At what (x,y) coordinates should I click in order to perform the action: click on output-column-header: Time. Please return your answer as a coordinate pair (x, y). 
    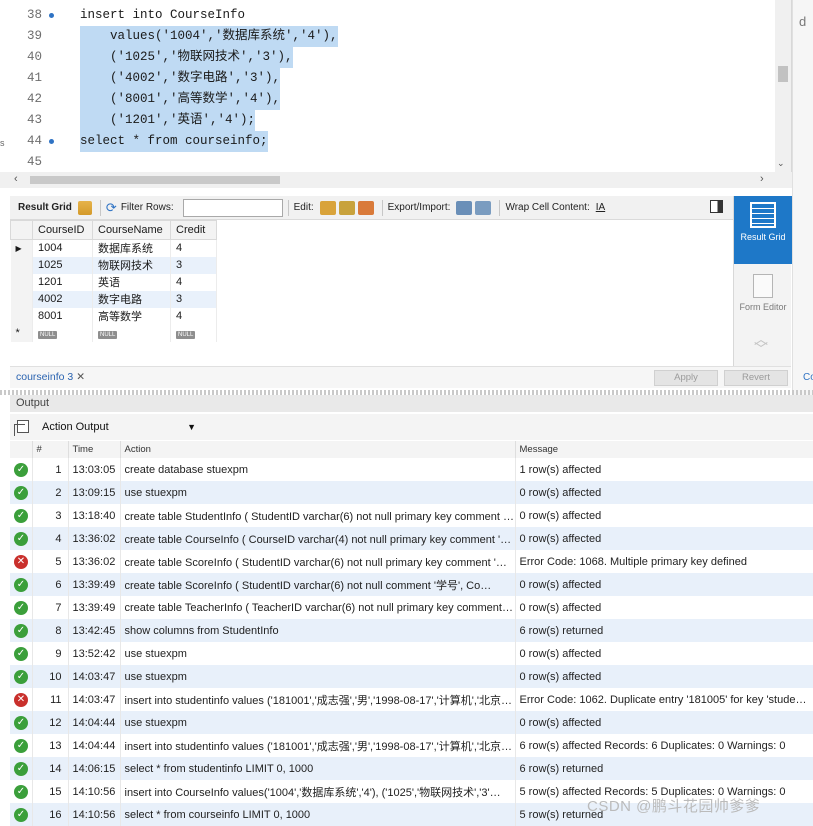
    Looking at the image, I should click on (94, 449).